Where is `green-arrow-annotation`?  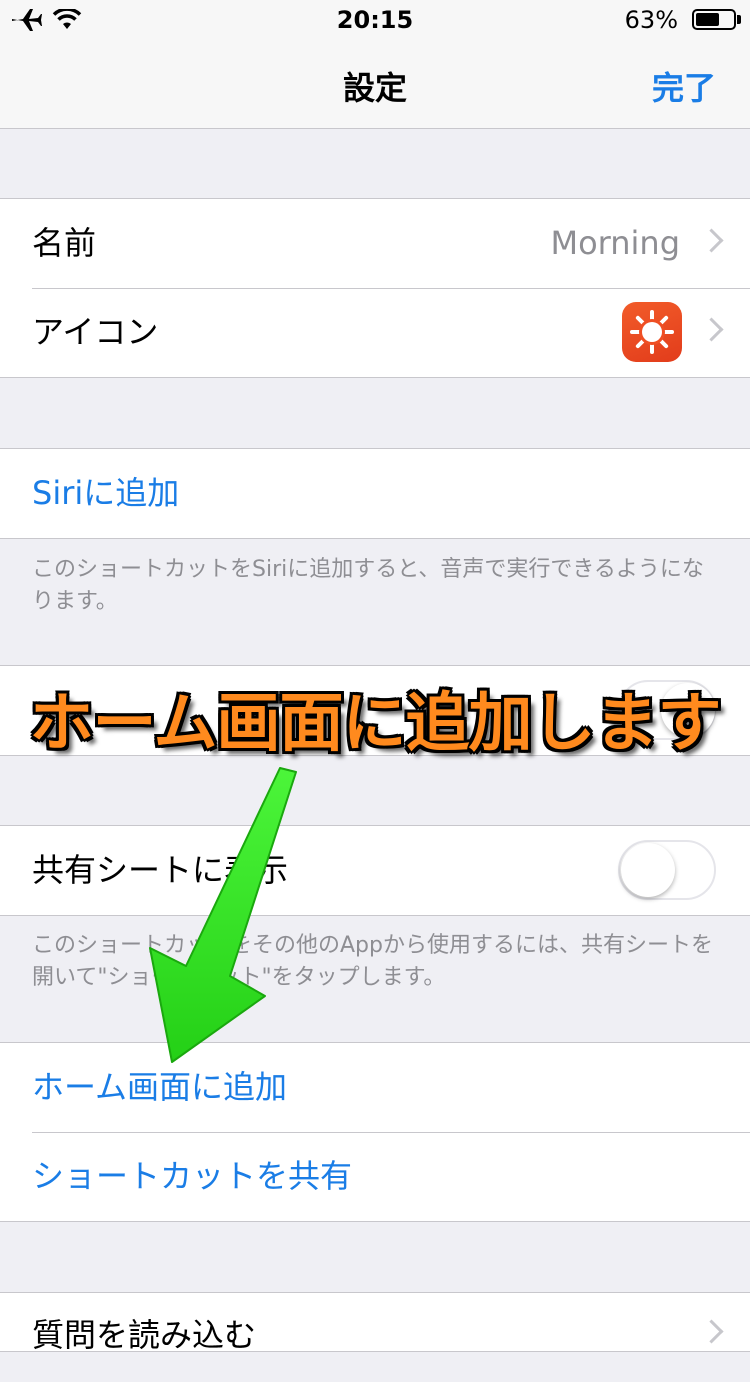 green-arrow-annotation is located at coordinates (223, 915).